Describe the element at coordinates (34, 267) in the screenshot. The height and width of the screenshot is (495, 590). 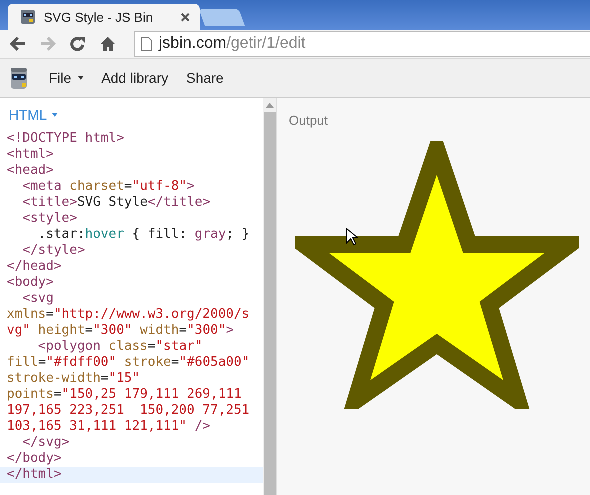
I see `code-line: </head>` at that location.